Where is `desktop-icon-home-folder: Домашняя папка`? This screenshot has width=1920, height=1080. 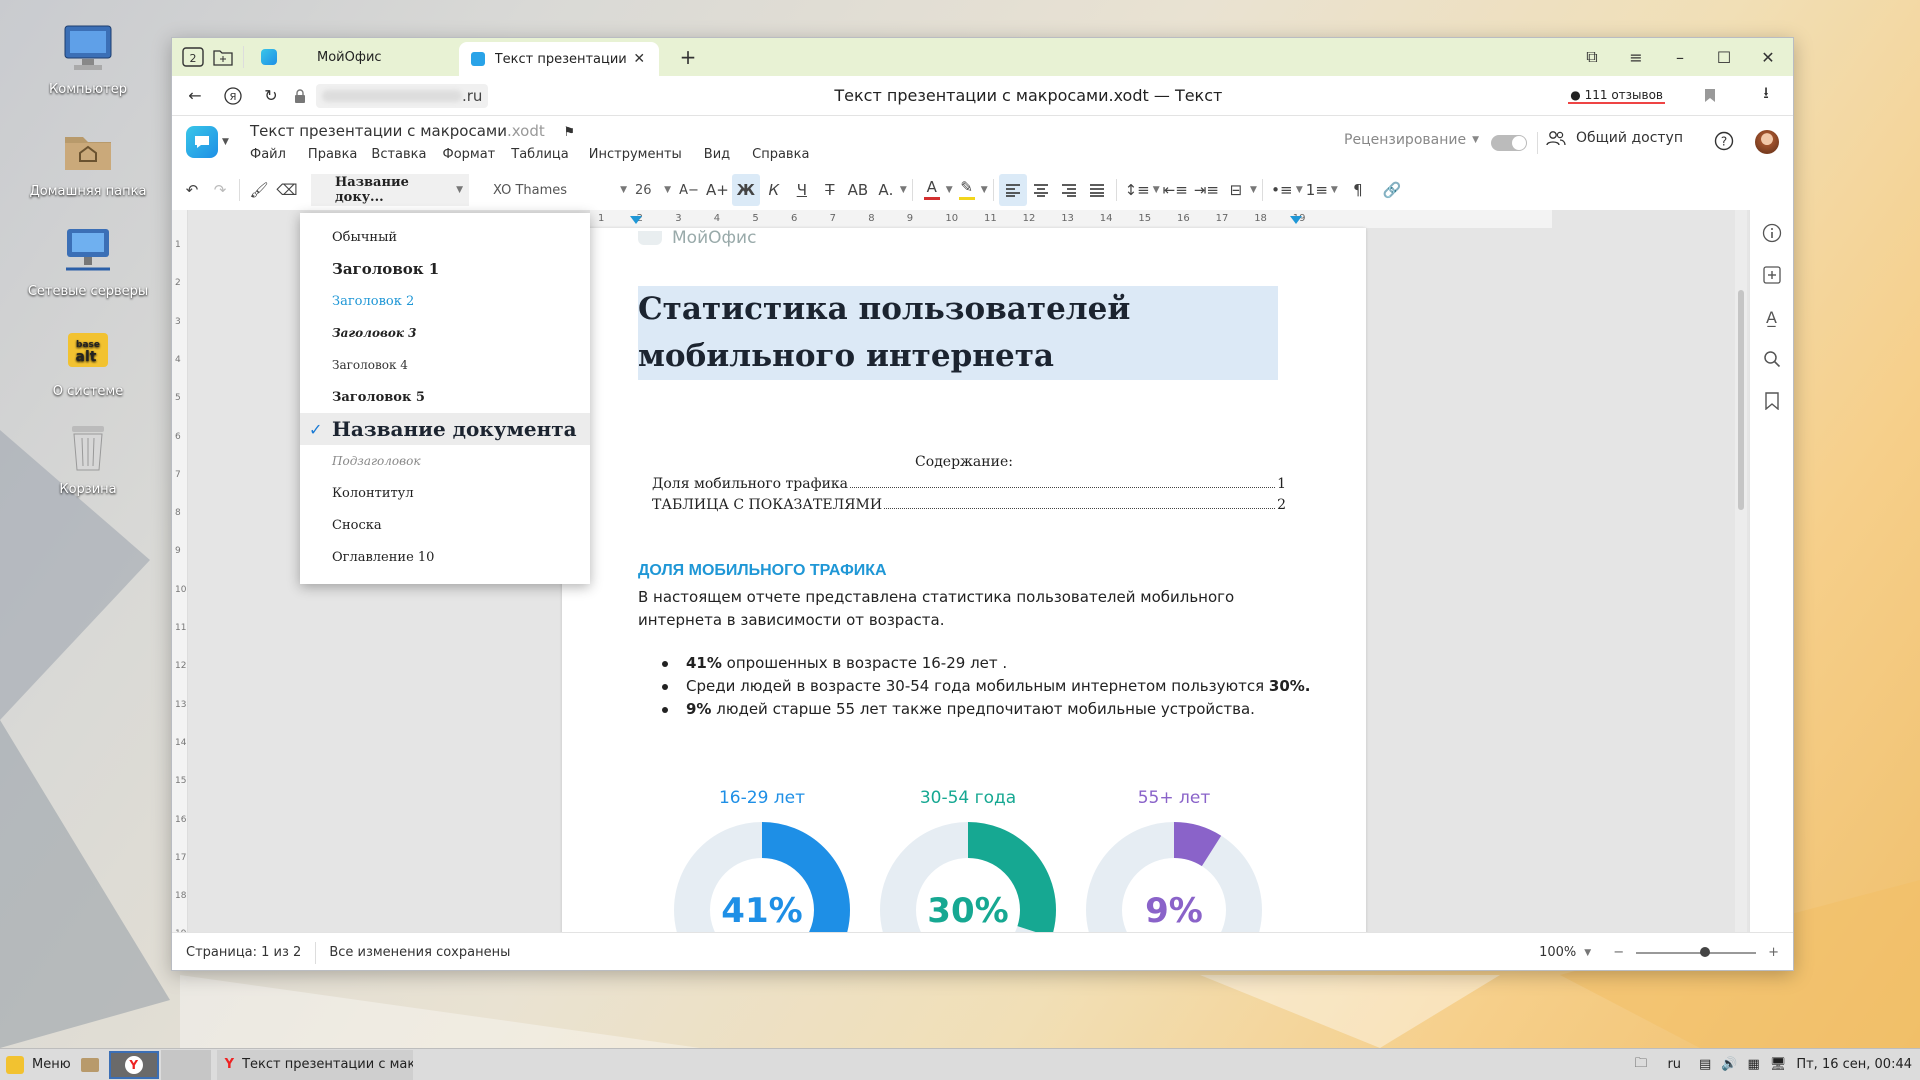 desktop-icon-home-folder: Домашняя папка is located at coordinates (88, 160).